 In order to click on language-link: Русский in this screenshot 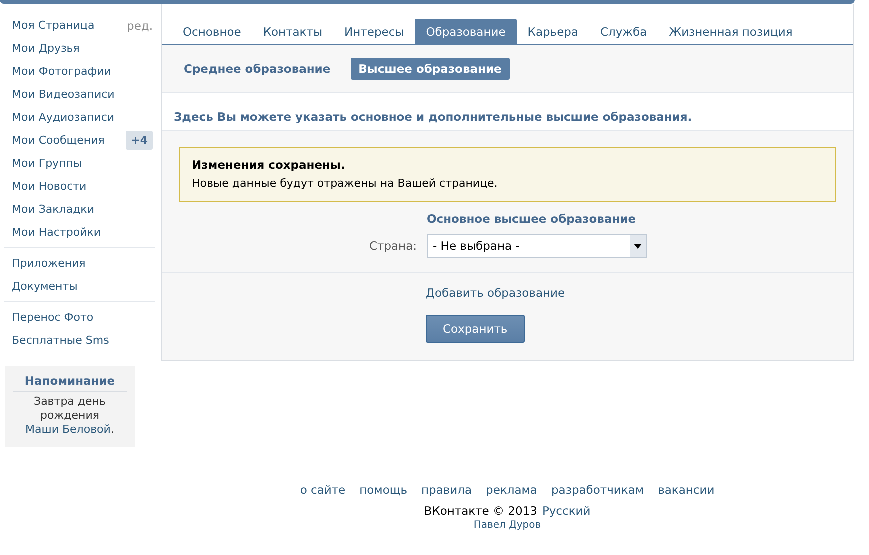, I will do `click(566, 511)`.